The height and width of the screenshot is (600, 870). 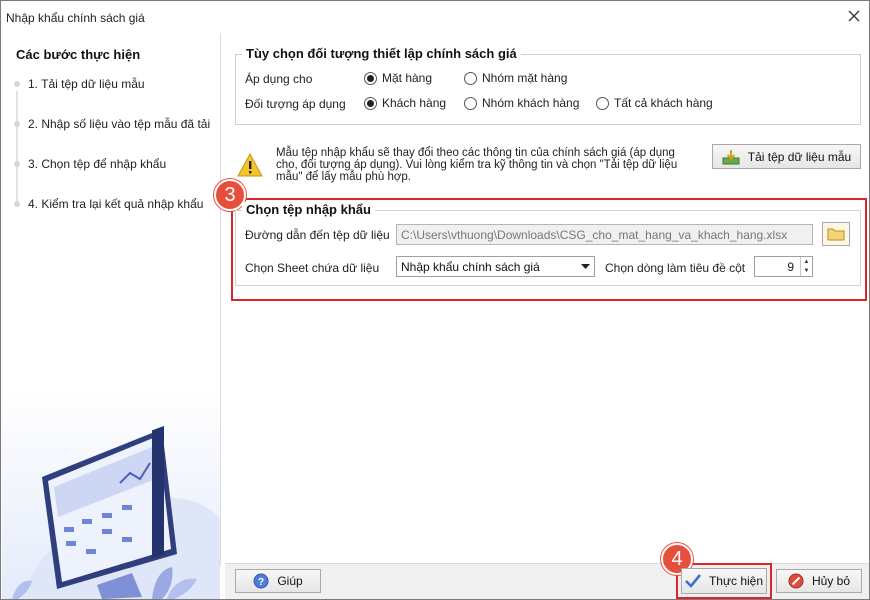 I want to click on close-button, so click(x=854, y=16).